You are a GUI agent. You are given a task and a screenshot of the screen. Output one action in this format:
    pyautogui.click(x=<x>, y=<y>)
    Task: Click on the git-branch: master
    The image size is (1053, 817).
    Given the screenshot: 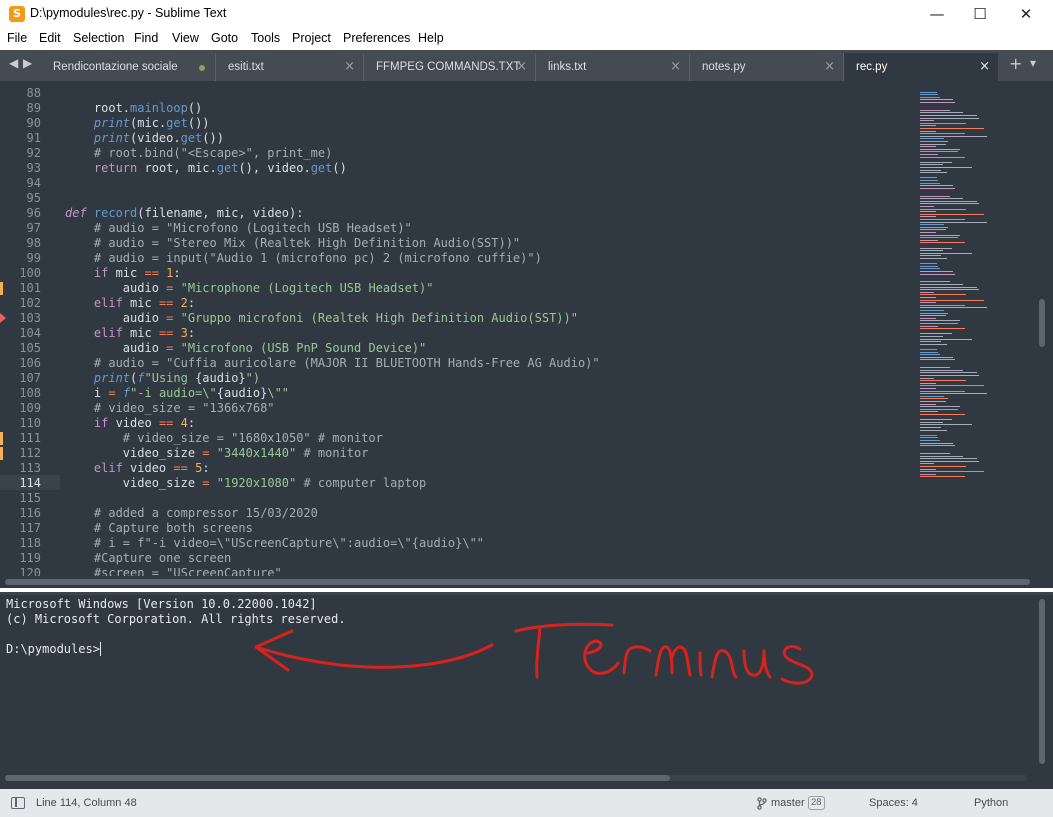 What is the action you would take?
    pyautogui.click(x=788, y=803)
    